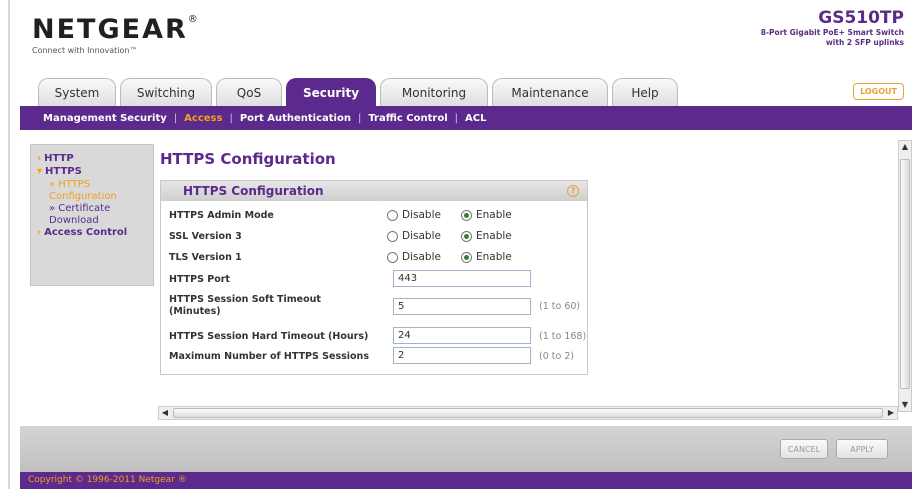 The height and width of the screenshot is (489, 912). I want to click on ssl3-disable-option: Disable, so click(414, 236).